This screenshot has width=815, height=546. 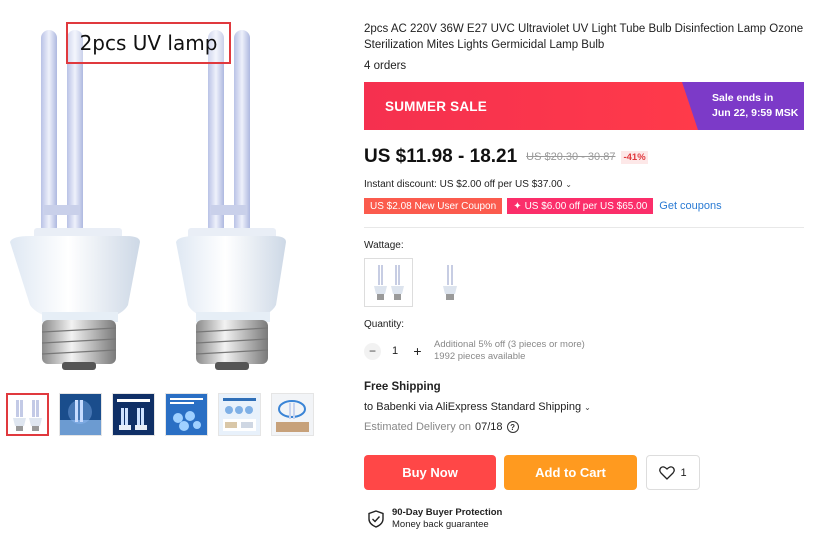 I want to click on sale-ends-date: Jun 22, 9:59 MSK, so click(x=755, y=113).